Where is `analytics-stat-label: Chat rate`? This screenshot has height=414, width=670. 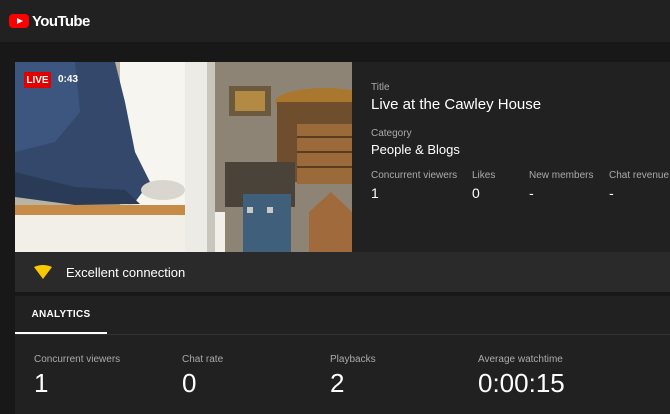
analytics-stat-label: Chat rate is located at coordinates (203, 359).